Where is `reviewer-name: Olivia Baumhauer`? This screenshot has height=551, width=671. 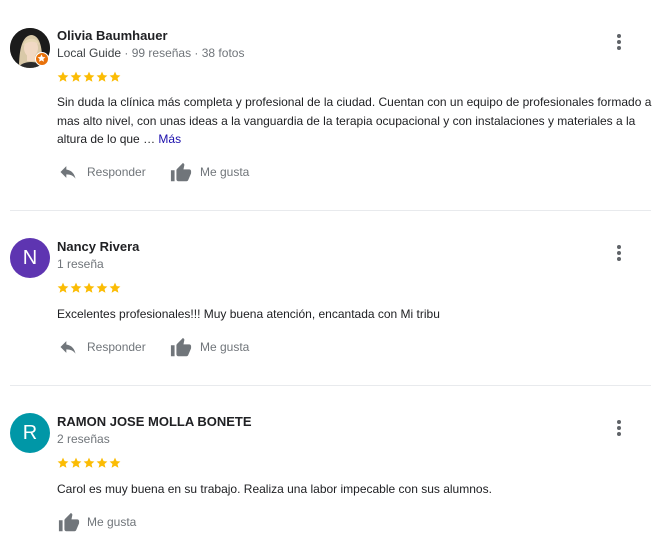 reviewer-name: Olivia Baumhauer is located at coordinates (112, 35).